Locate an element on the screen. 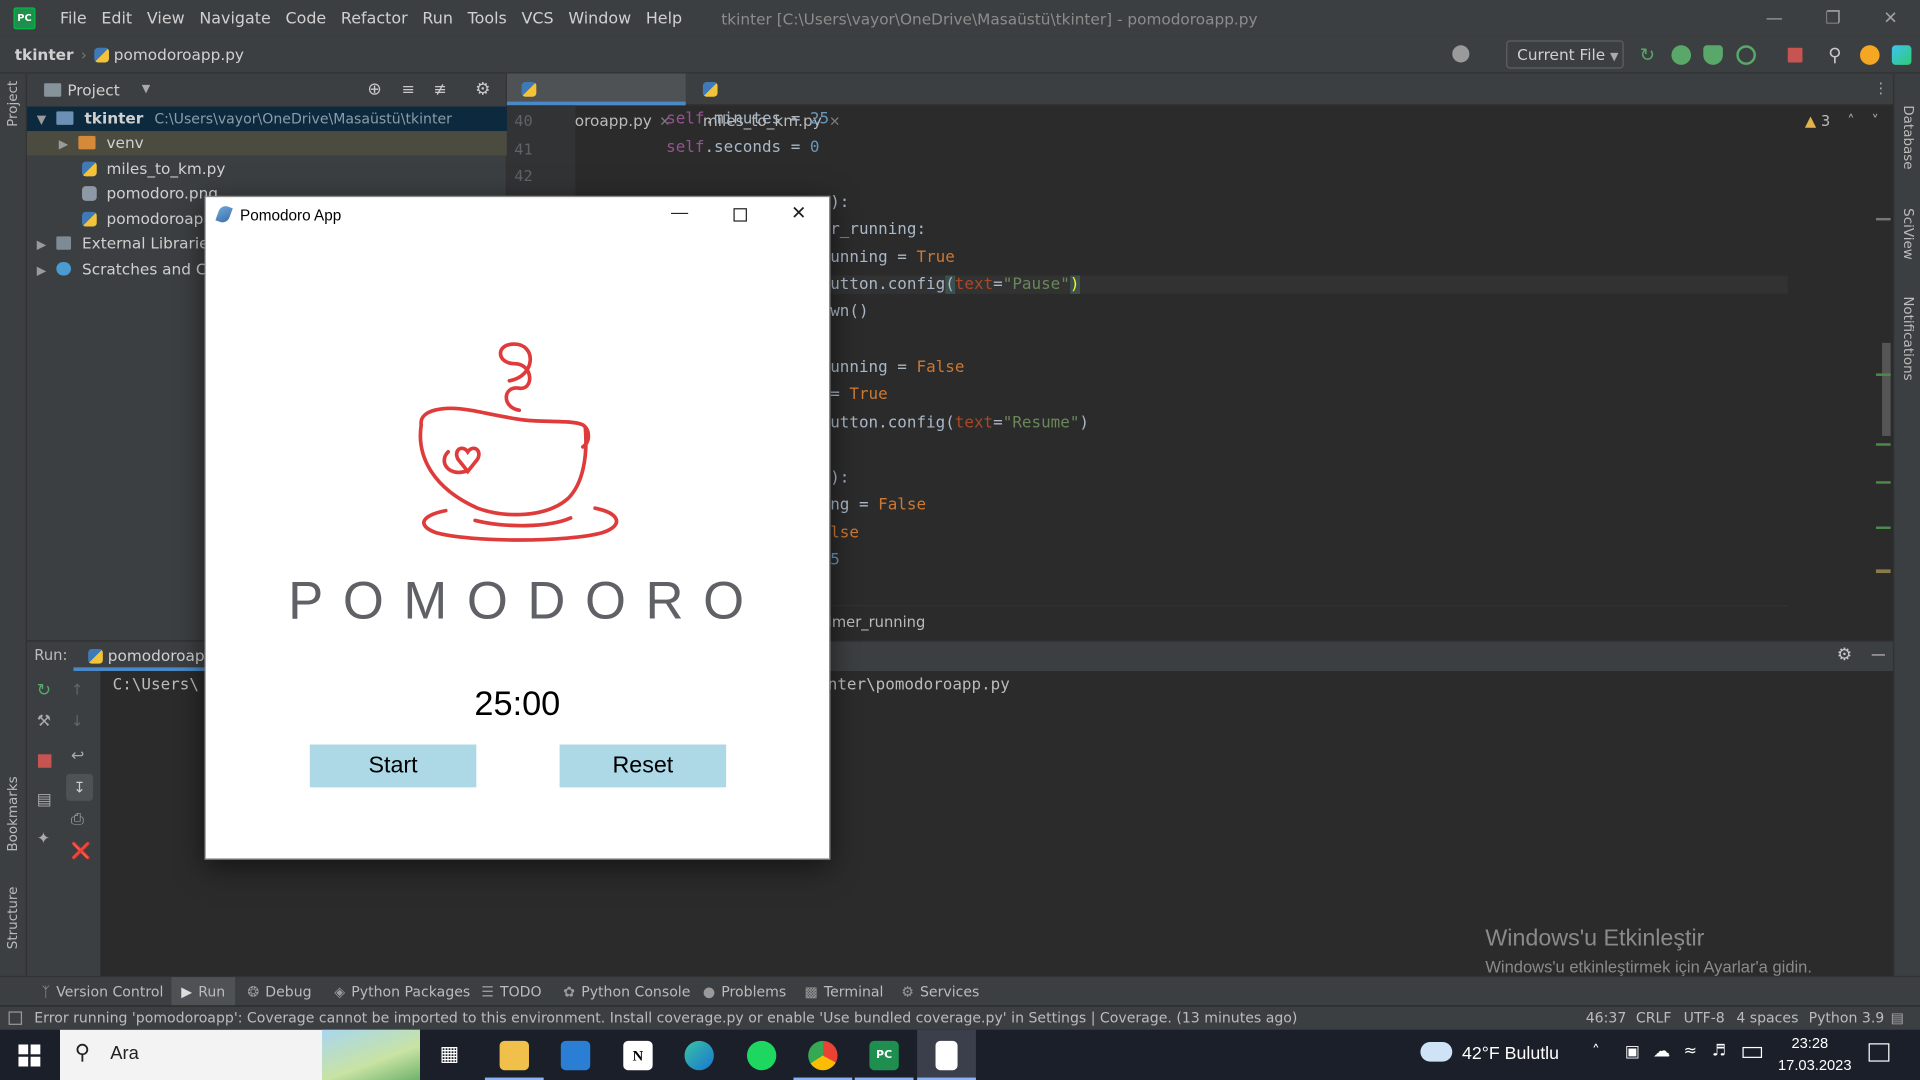 Image resolution: width=1920 pixels, height=1080 pixels. tab-debug: ❂ Debug is located at coordinates (279, 991).